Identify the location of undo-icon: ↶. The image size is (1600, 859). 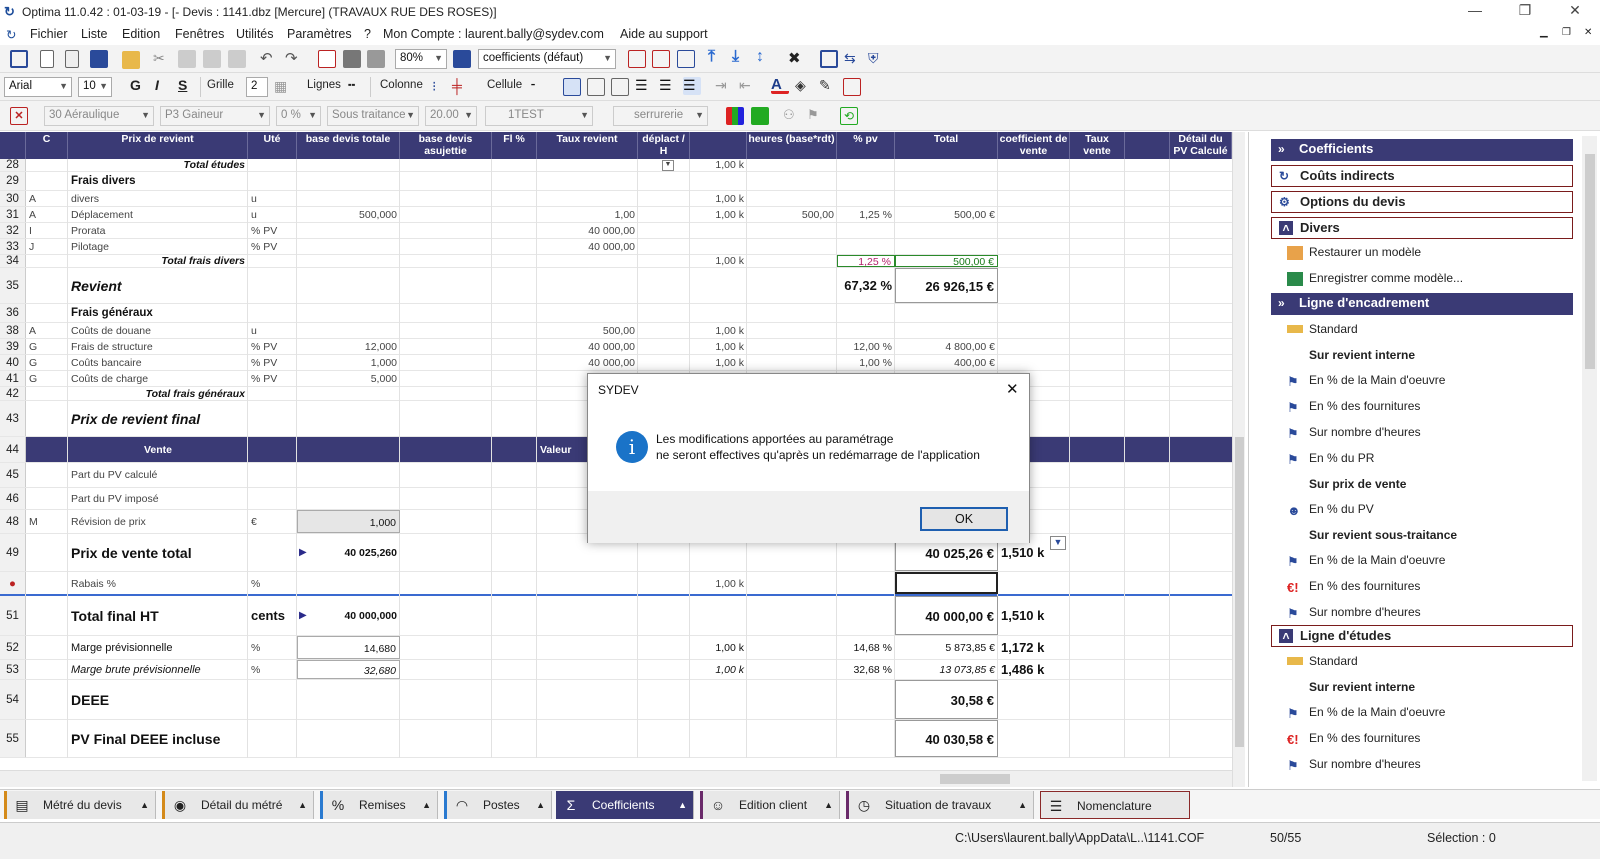
(269, 58).